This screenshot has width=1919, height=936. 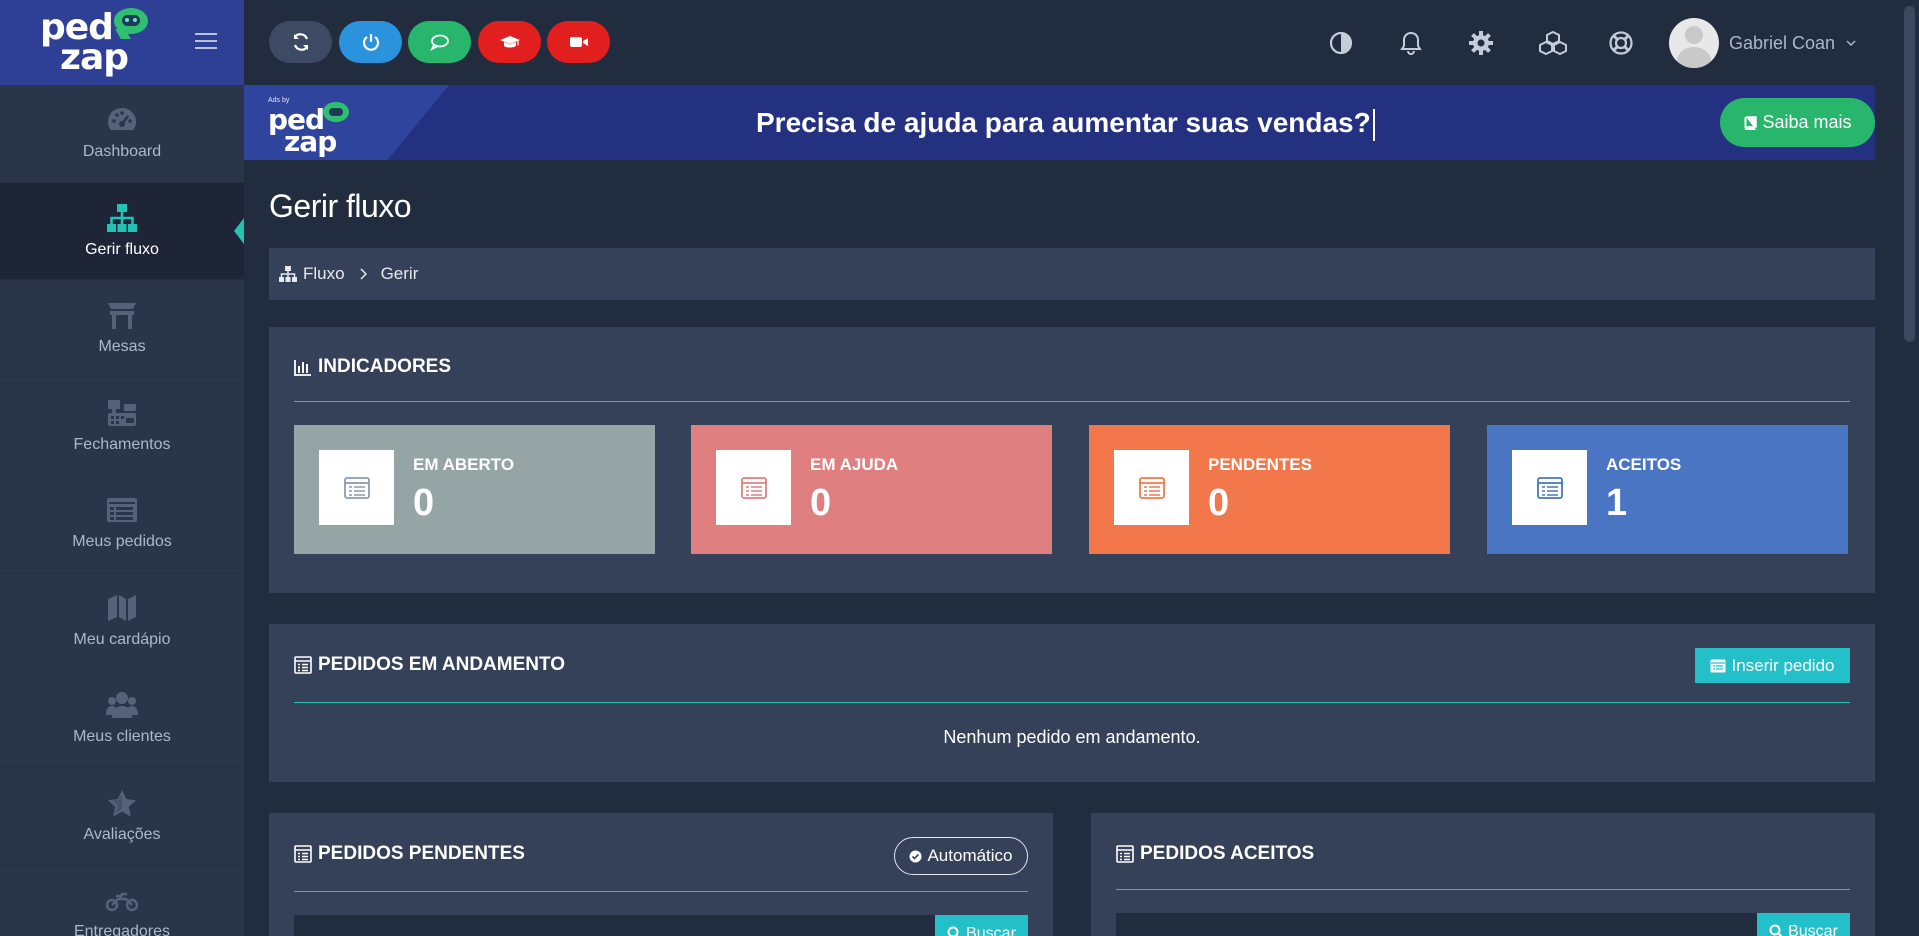 I want to click on pending-search-input, so click(x=614, y=925).